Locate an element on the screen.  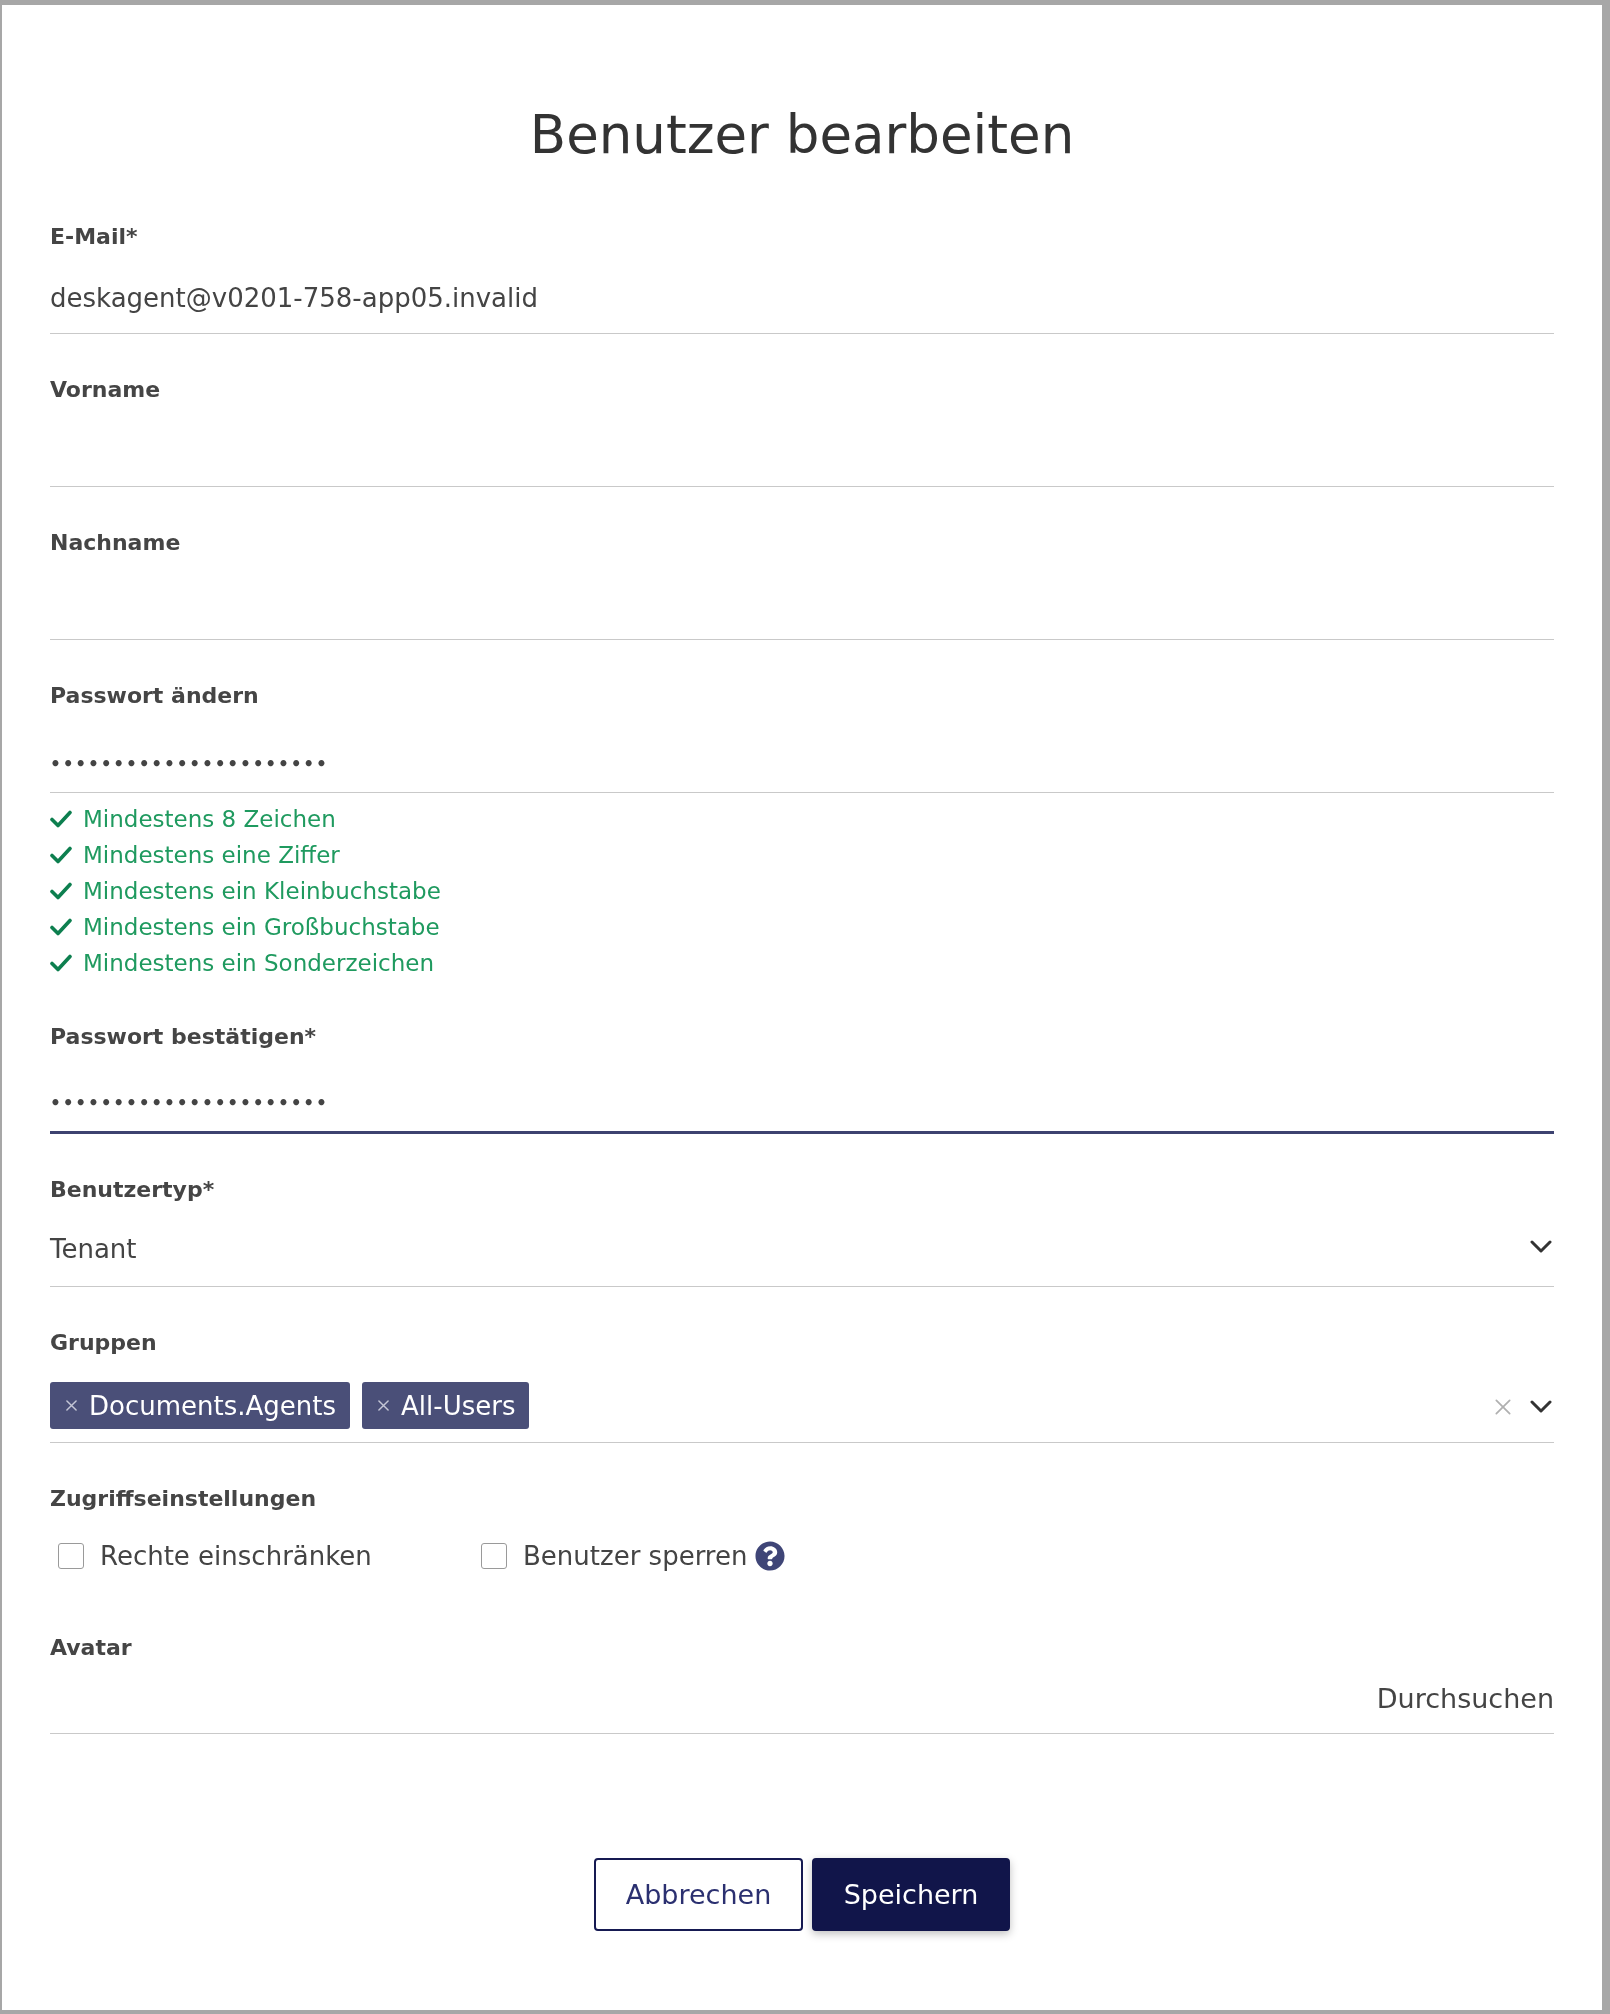
field-label: Zugriffseinstellungen is located at coordinates (183, 1499).